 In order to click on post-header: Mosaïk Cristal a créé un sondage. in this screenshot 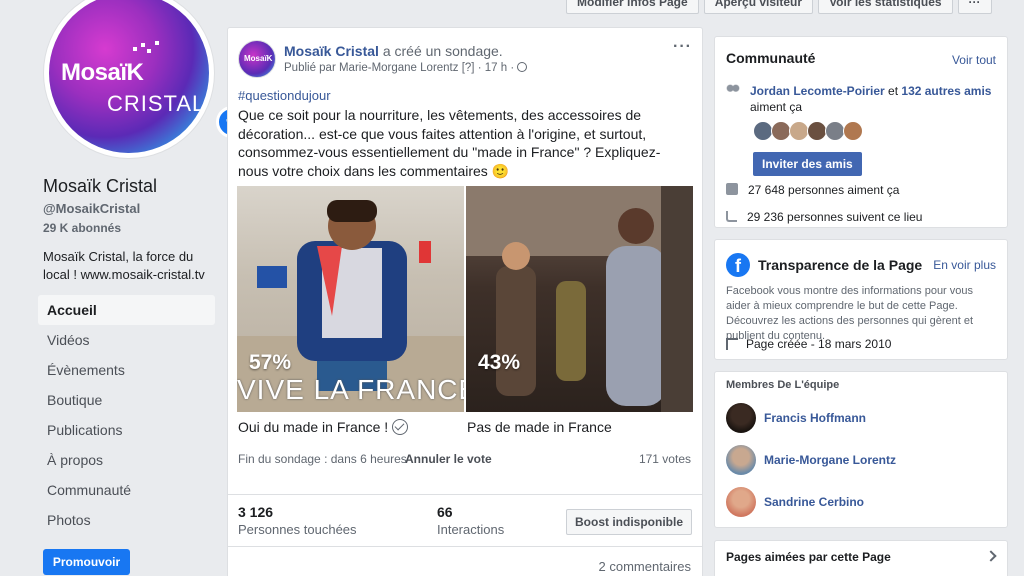, I will do `click(393, 51)`.